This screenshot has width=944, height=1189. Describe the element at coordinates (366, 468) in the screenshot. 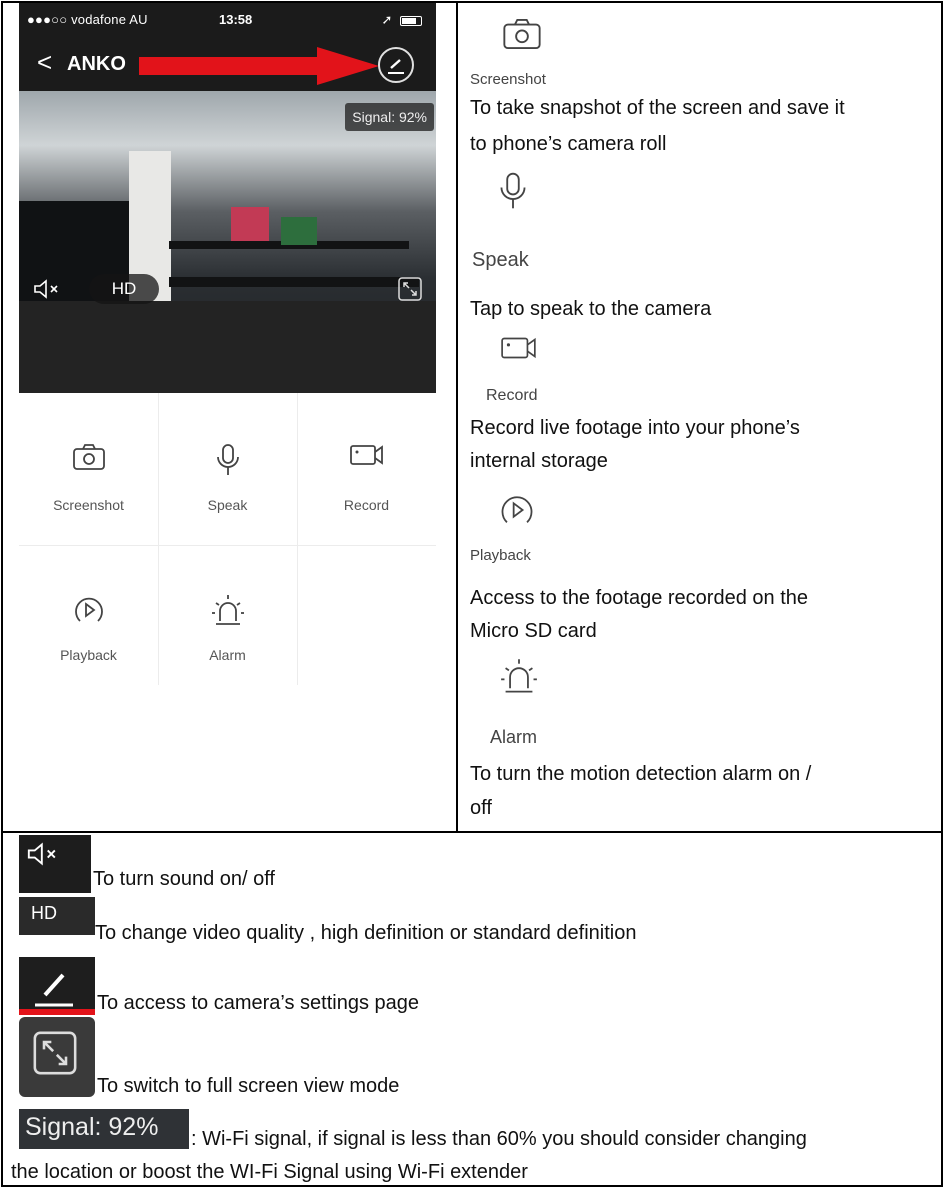

I see `record-button: Record` at that location.